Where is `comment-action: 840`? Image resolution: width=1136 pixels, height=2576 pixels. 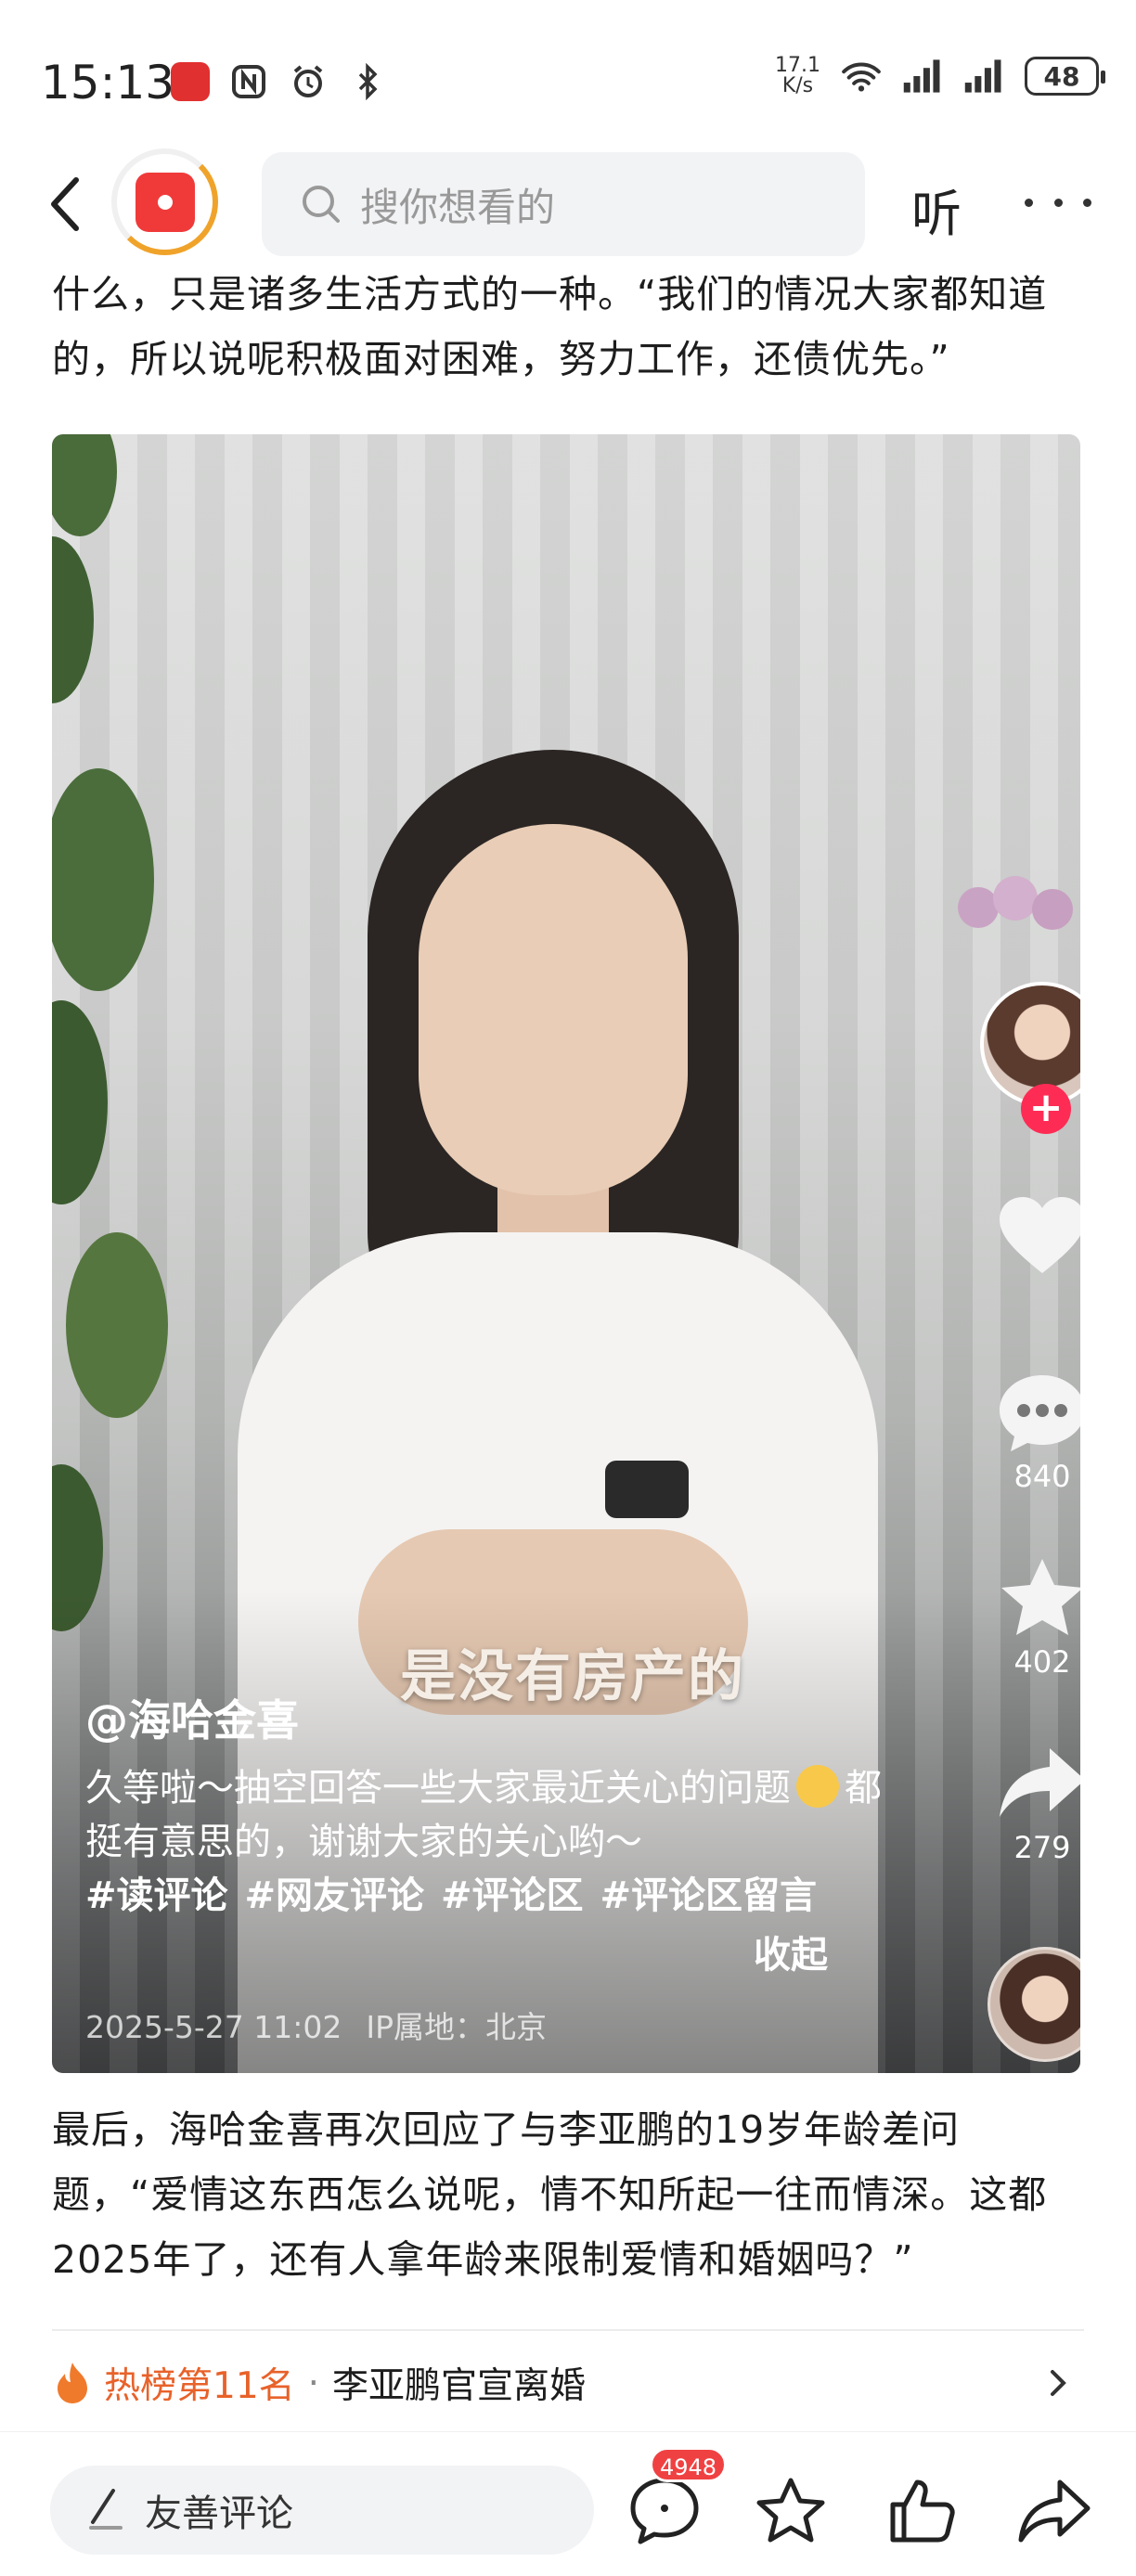 comment-action: 840 is located at coordinates (1030, 1433).